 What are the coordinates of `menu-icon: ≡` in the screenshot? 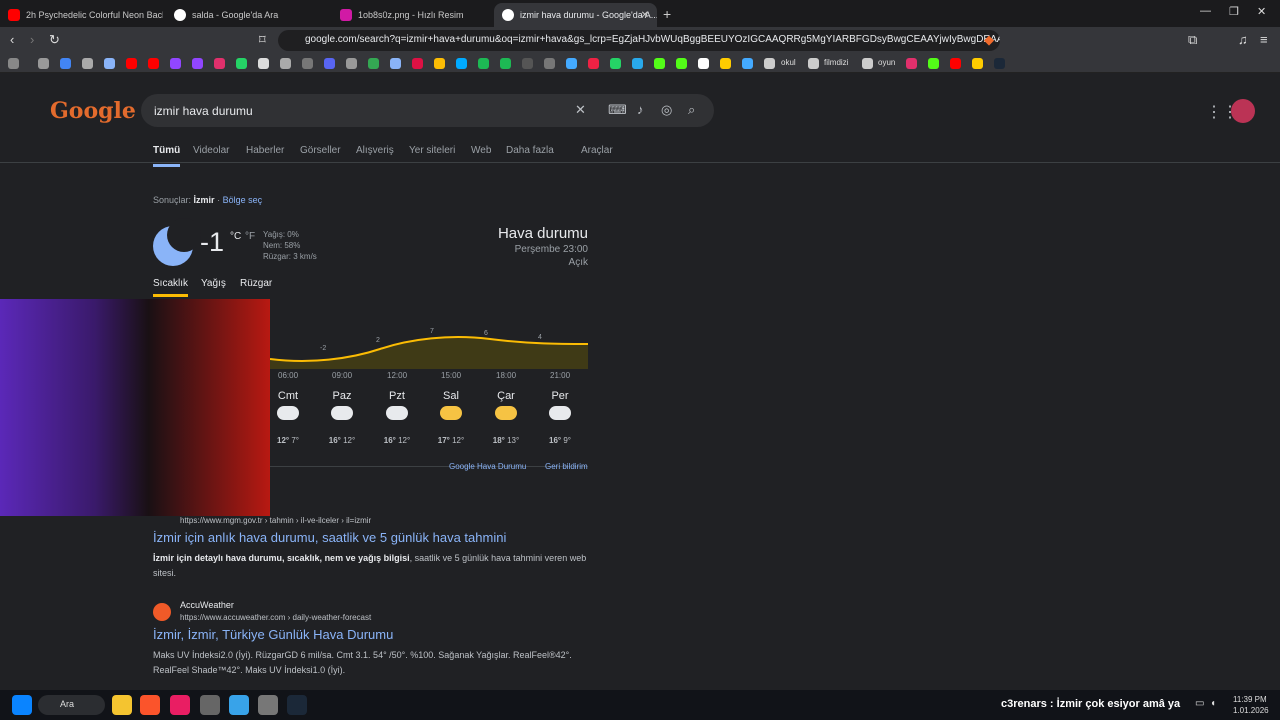 It's located at (1264, 39).